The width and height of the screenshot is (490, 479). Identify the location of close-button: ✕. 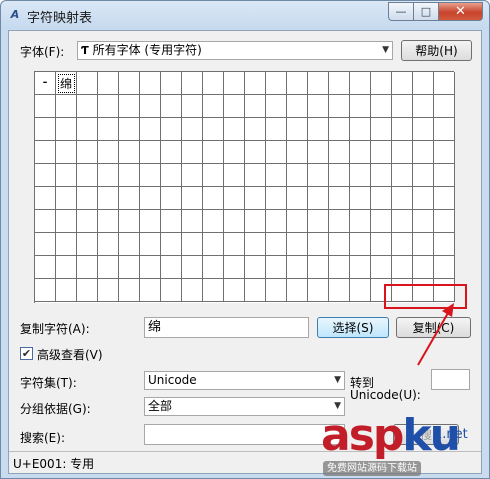
(461, 11).